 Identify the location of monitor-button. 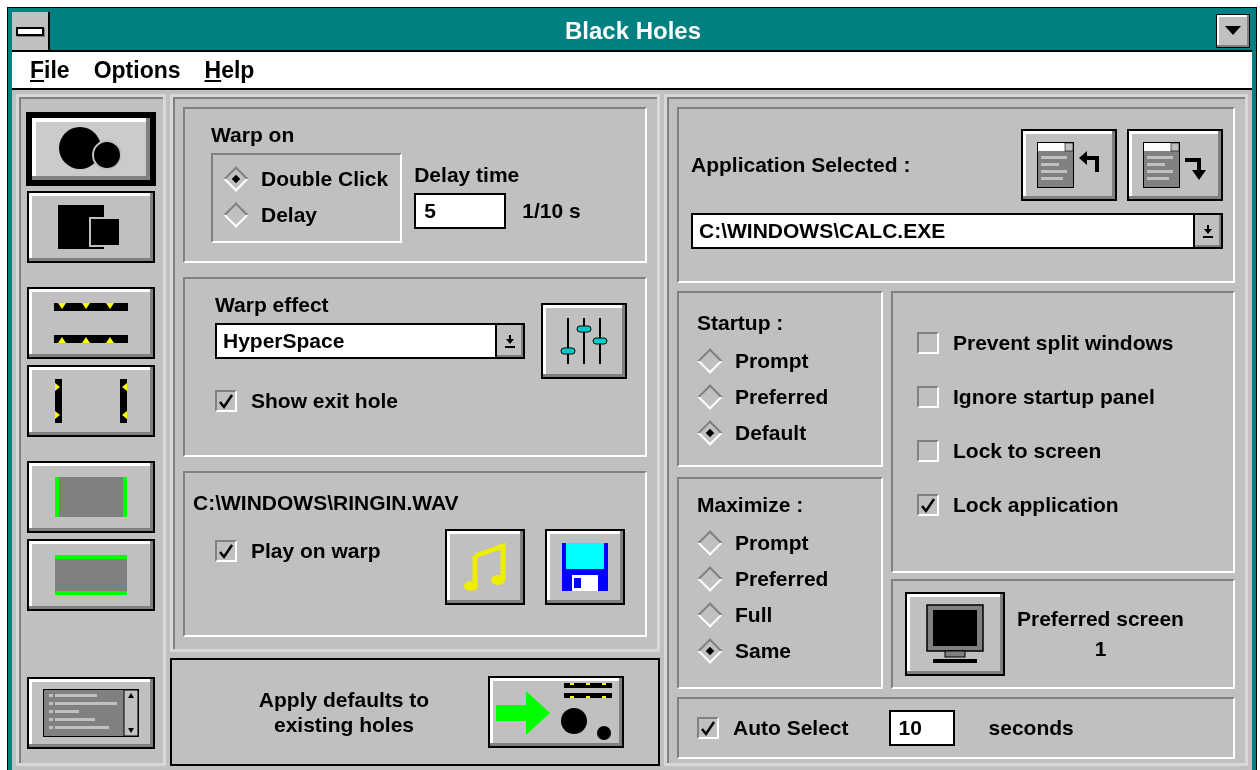
(955, 634).